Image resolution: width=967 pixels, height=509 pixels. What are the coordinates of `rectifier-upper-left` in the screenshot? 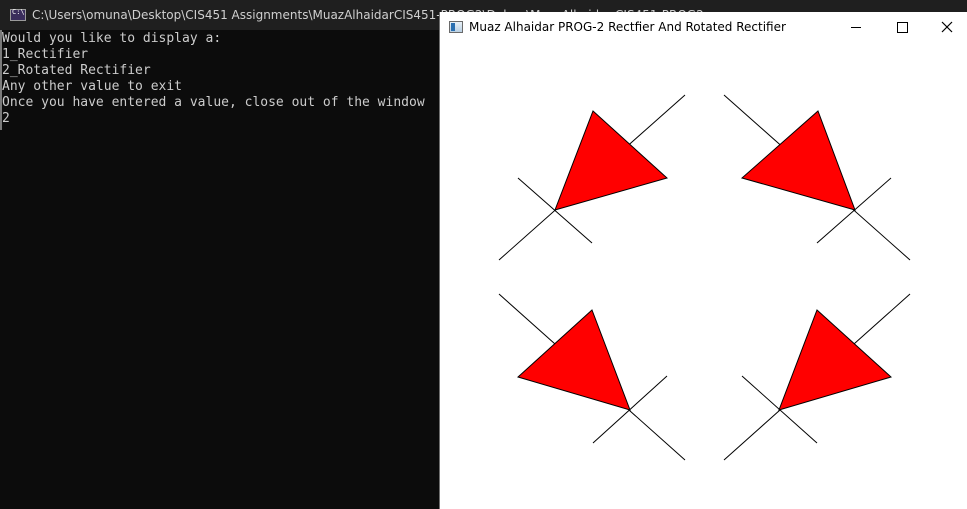 It's located at (592, 177).